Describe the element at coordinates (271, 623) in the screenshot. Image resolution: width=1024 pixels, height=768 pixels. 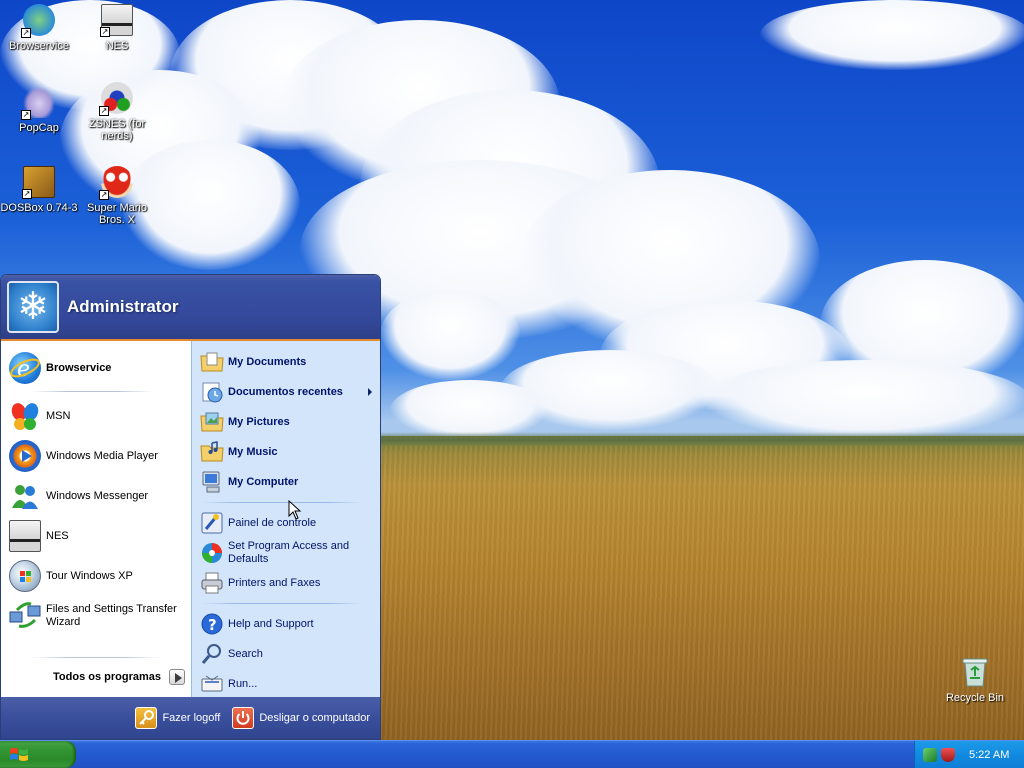
I see `support-label: Help and Support` at that location.